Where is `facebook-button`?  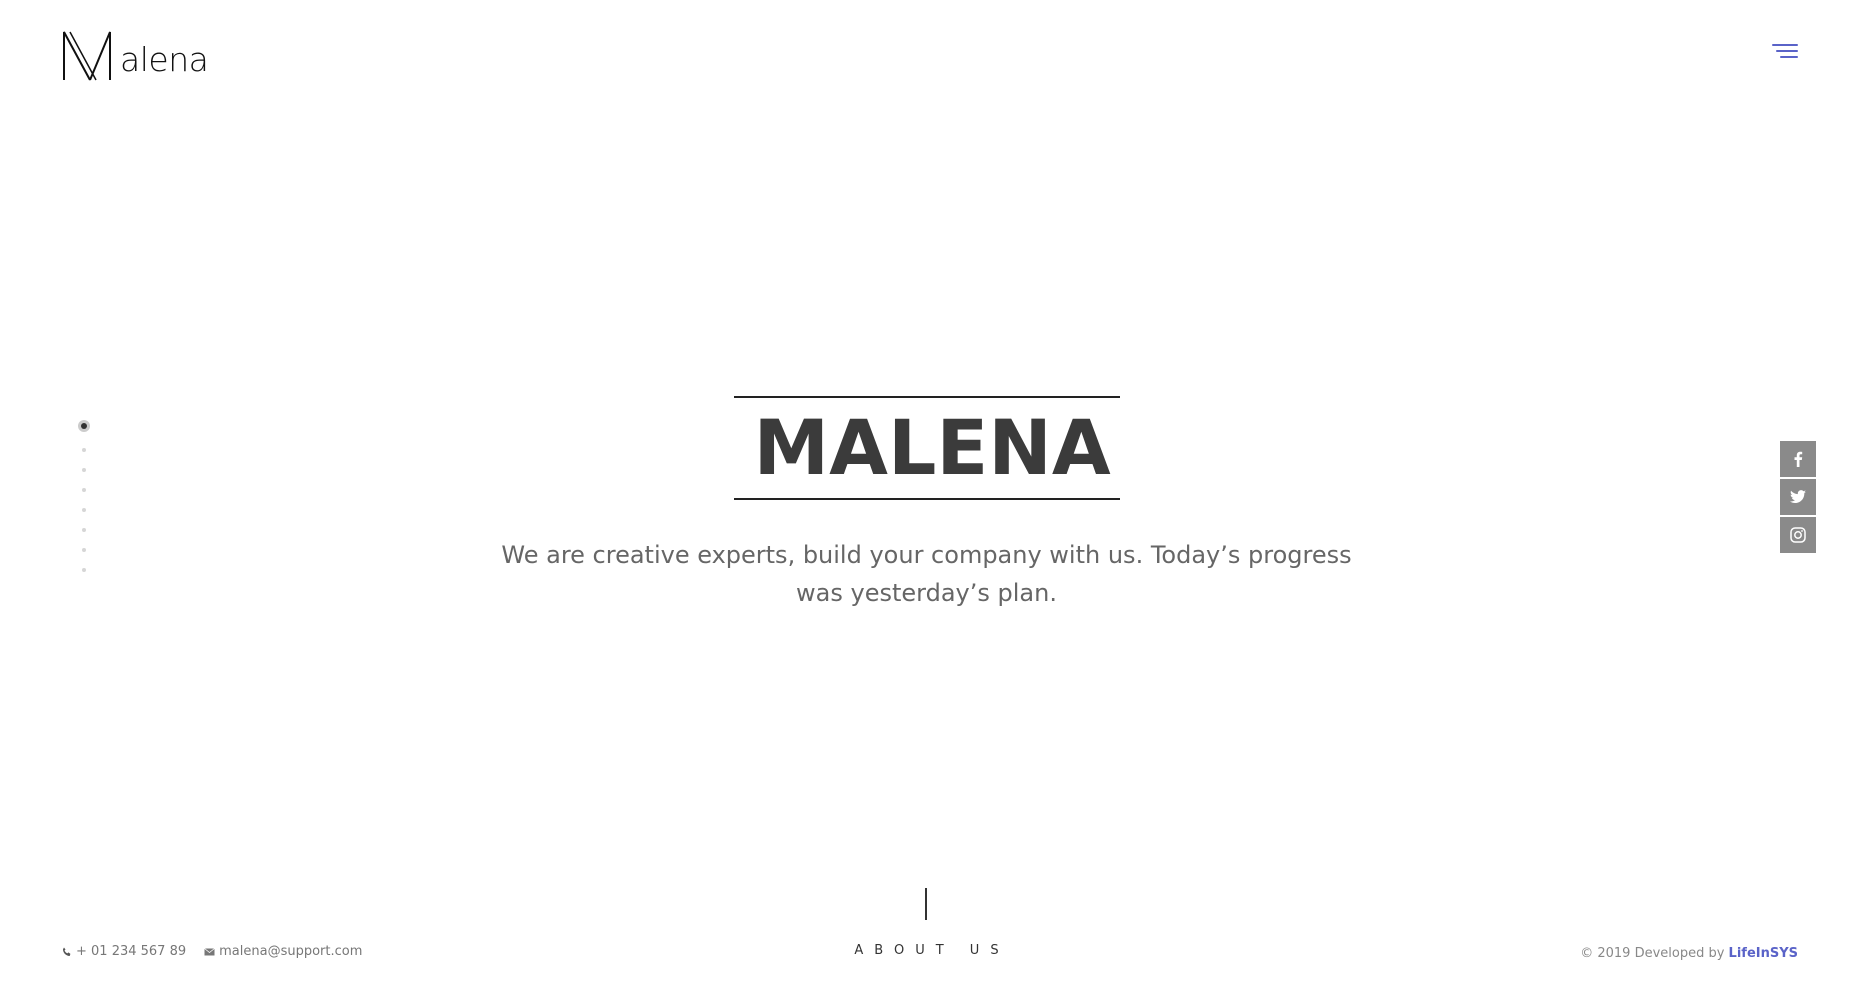
facebook-button is located at coordinates (1798, 459).